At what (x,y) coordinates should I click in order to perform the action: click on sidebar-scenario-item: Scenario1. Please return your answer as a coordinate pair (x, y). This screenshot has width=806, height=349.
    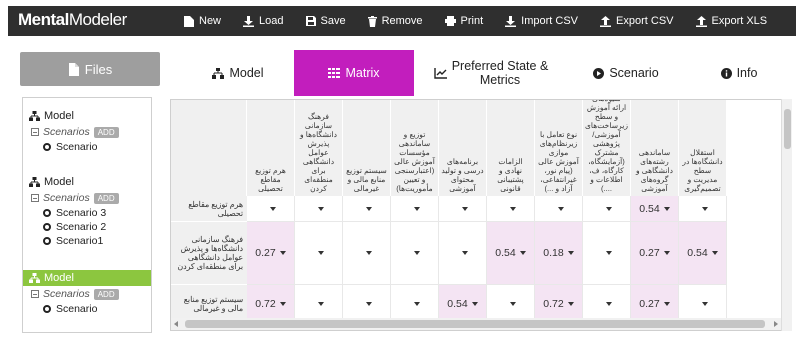
    Looking at the image, I should click on (87, 241).